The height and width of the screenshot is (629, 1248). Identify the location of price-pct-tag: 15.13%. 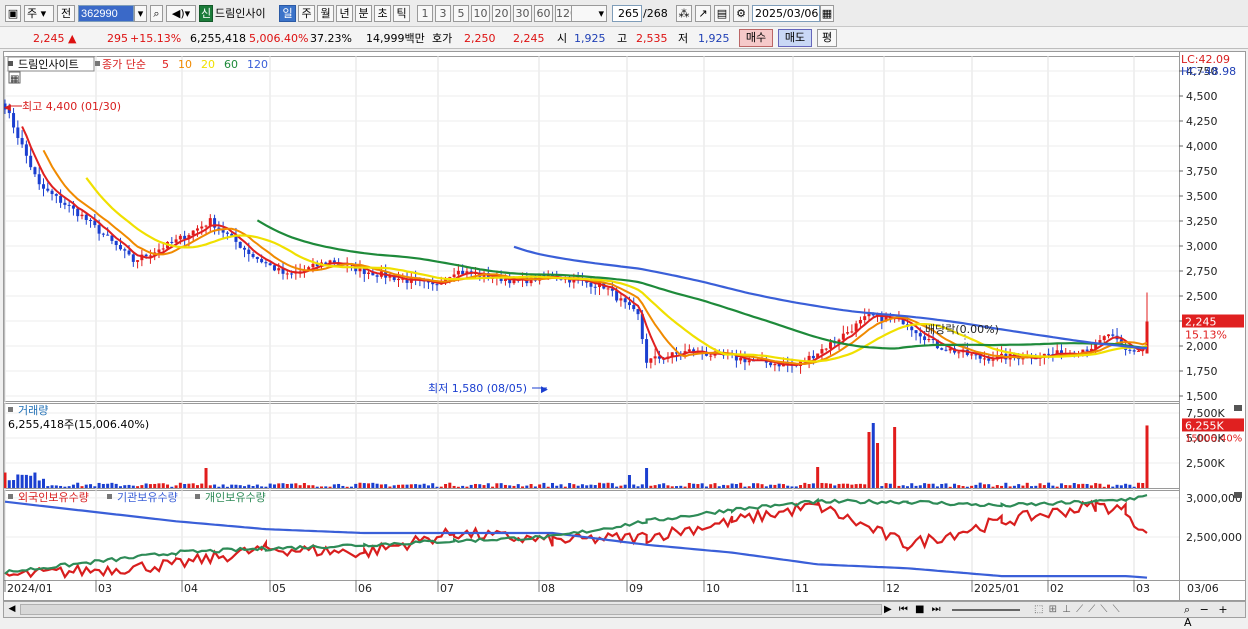
(1206, 335).